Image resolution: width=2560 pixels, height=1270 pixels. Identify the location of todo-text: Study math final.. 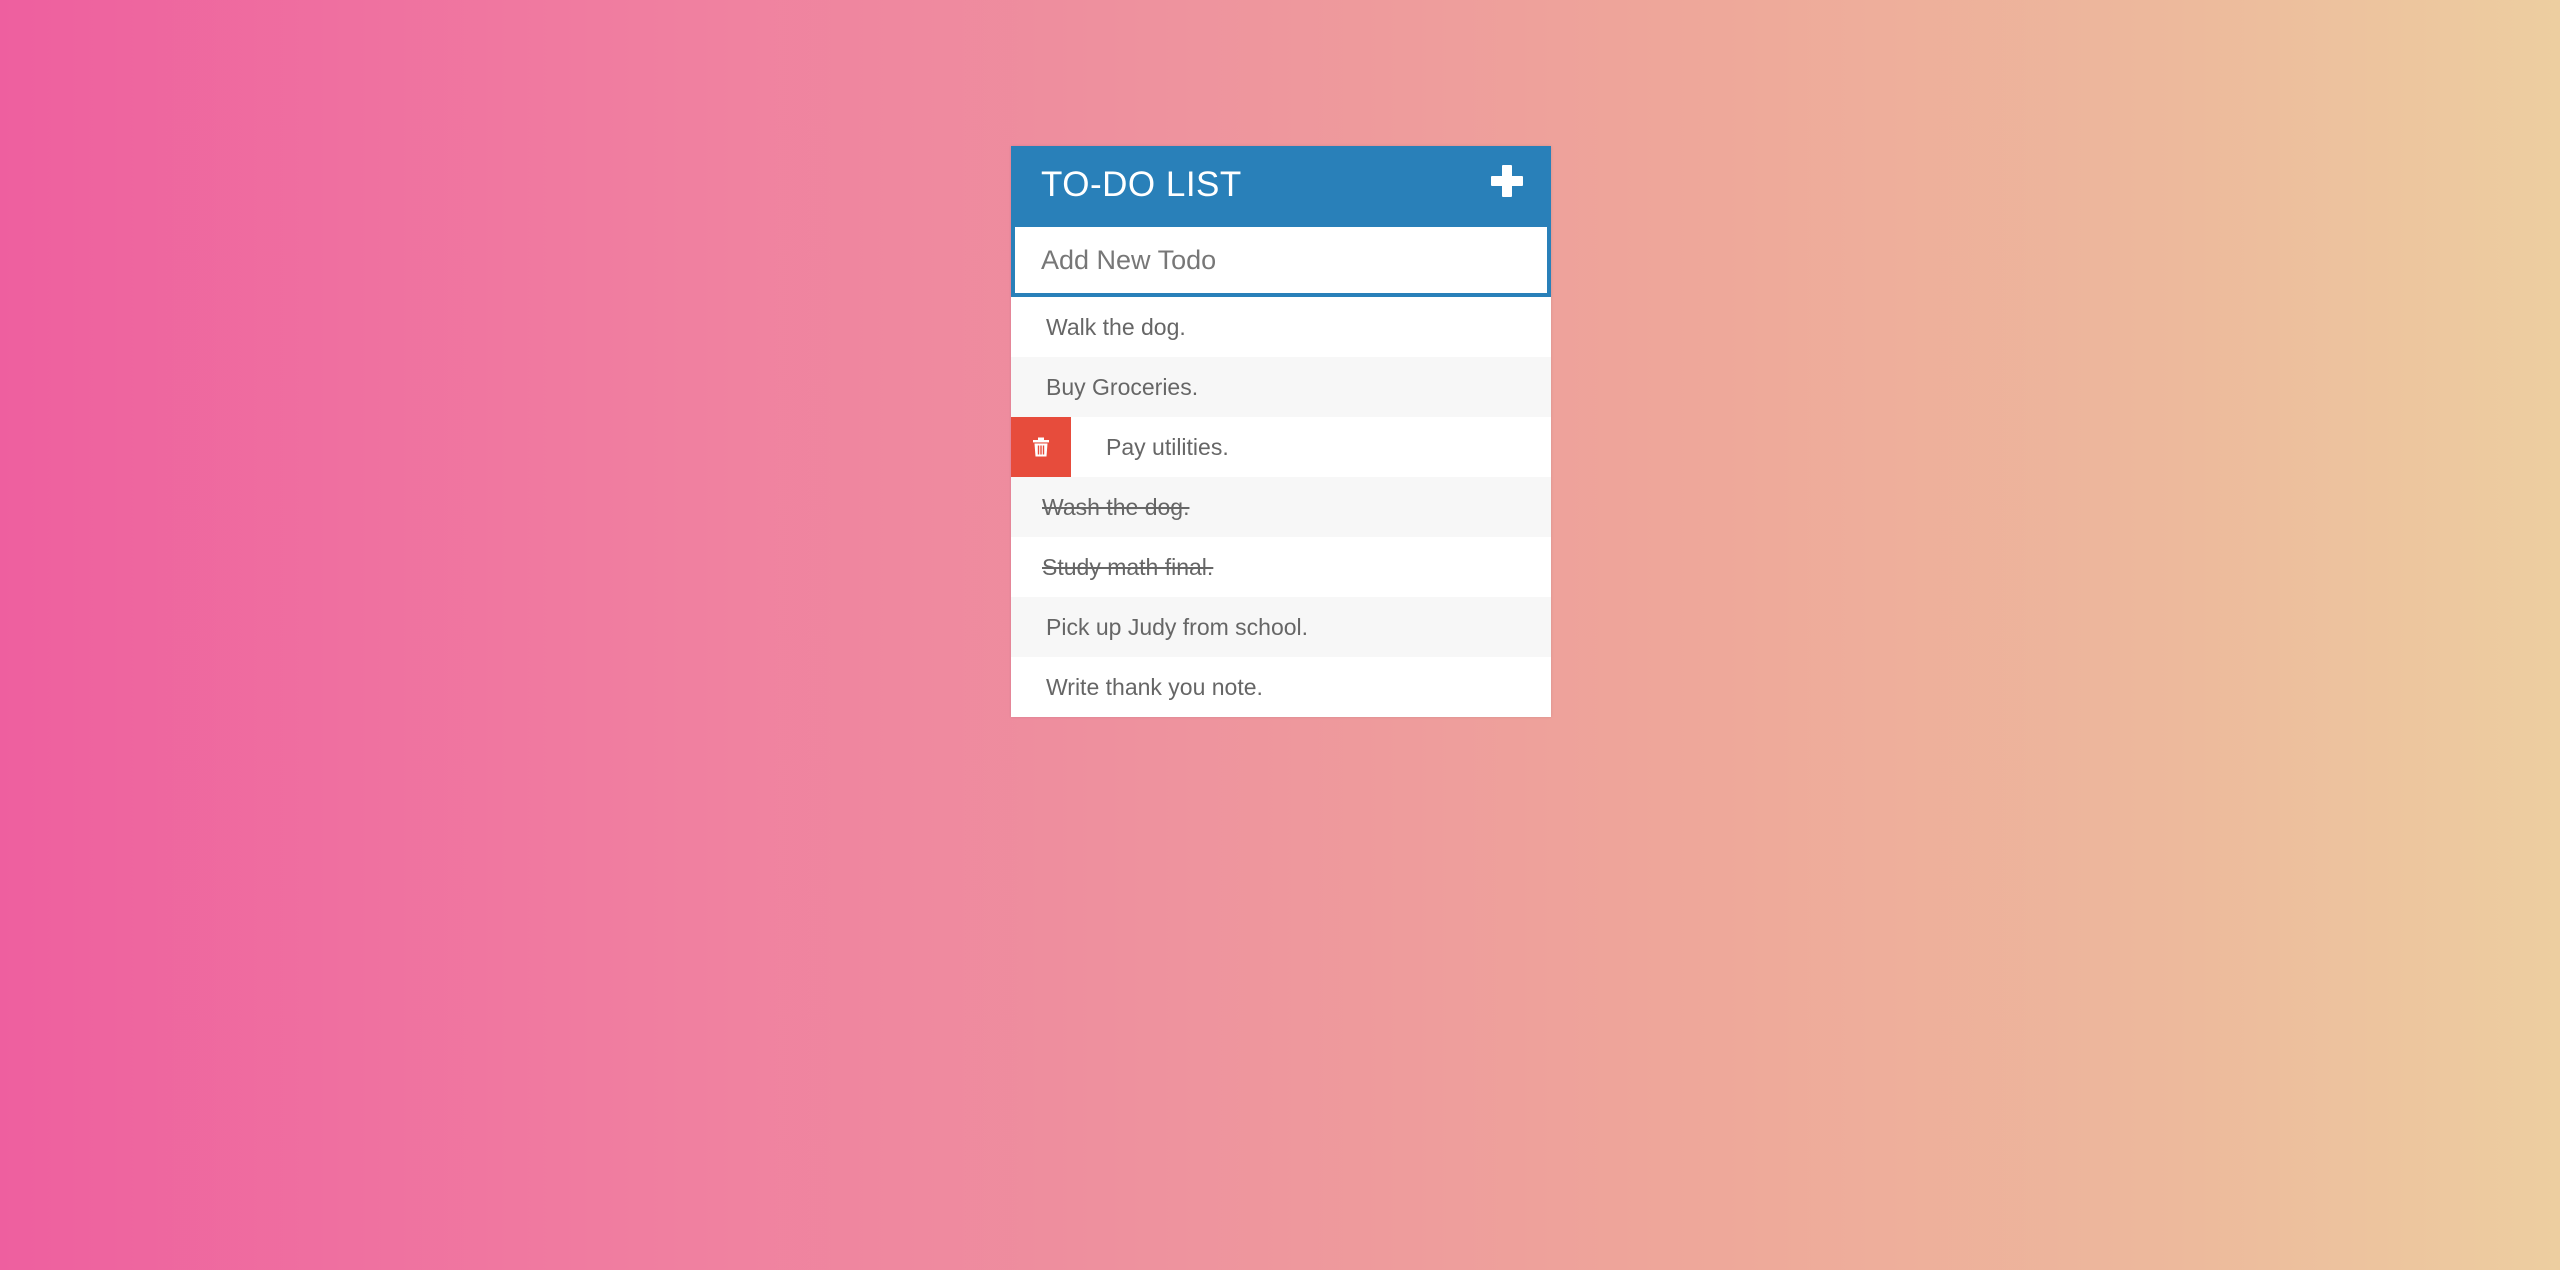
(1128, 566).